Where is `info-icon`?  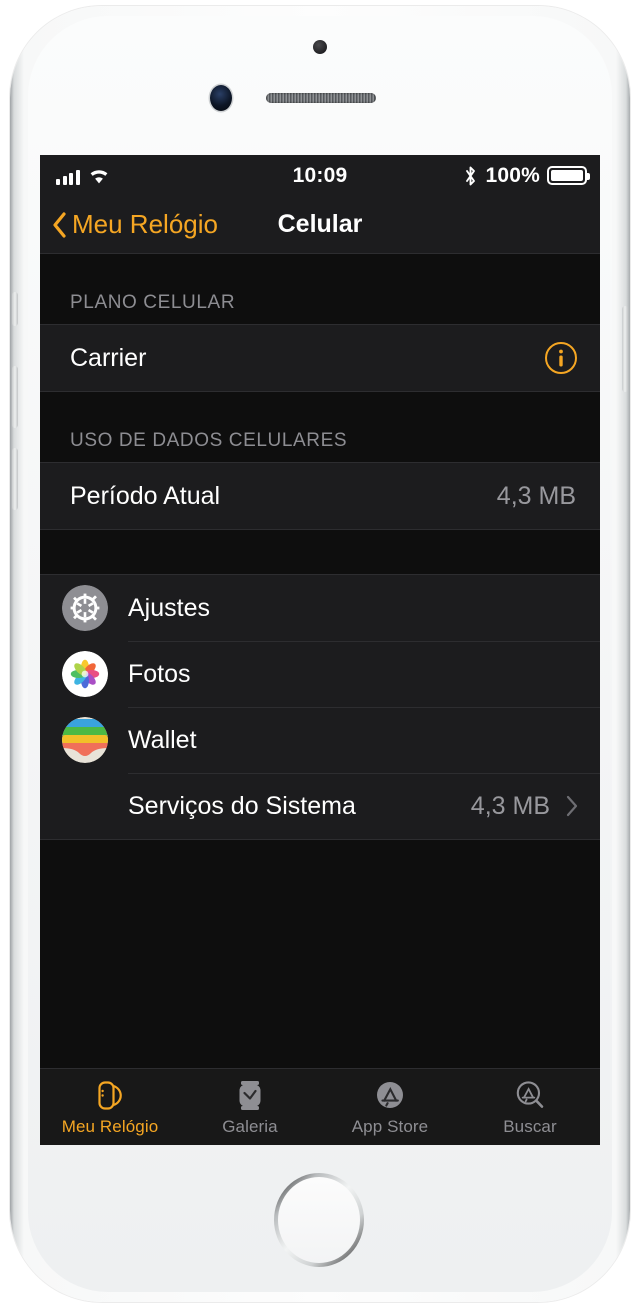 info-icon is located at coordinates (561, 358).